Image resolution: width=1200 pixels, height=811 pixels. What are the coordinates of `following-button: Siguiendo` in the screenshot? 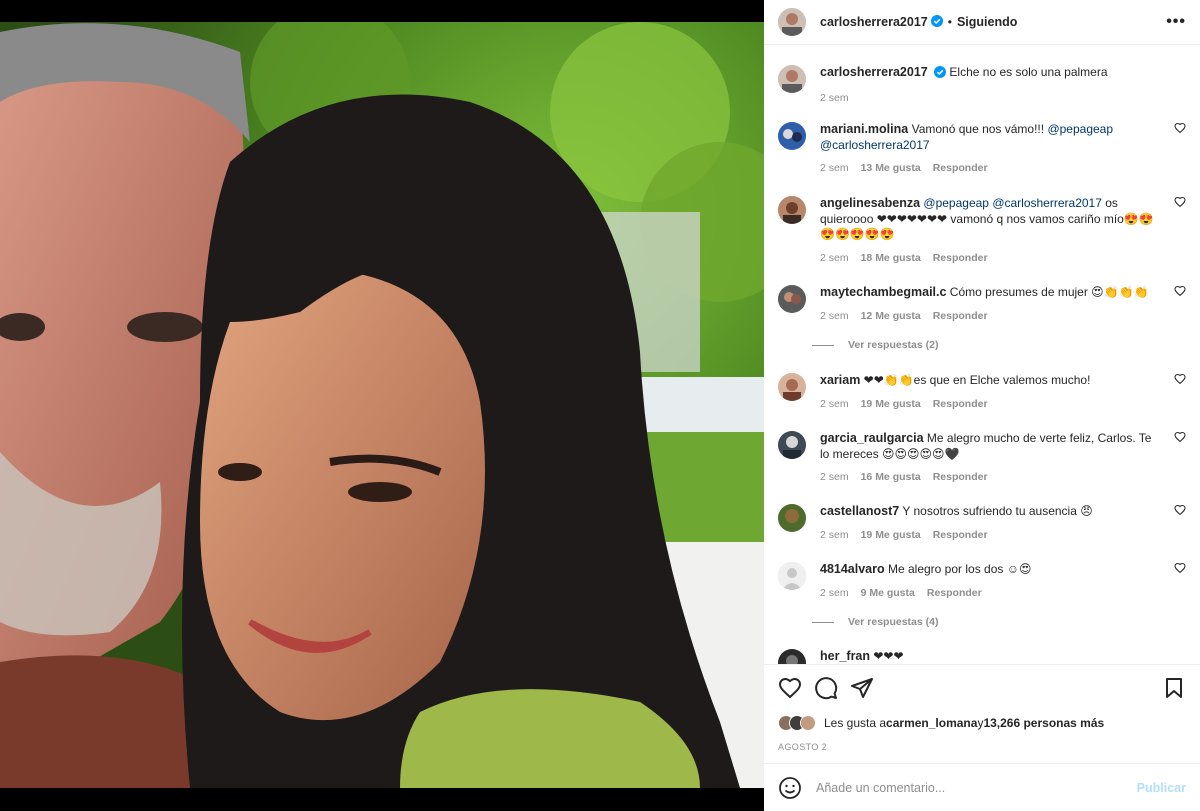 It's located at (987, 22).